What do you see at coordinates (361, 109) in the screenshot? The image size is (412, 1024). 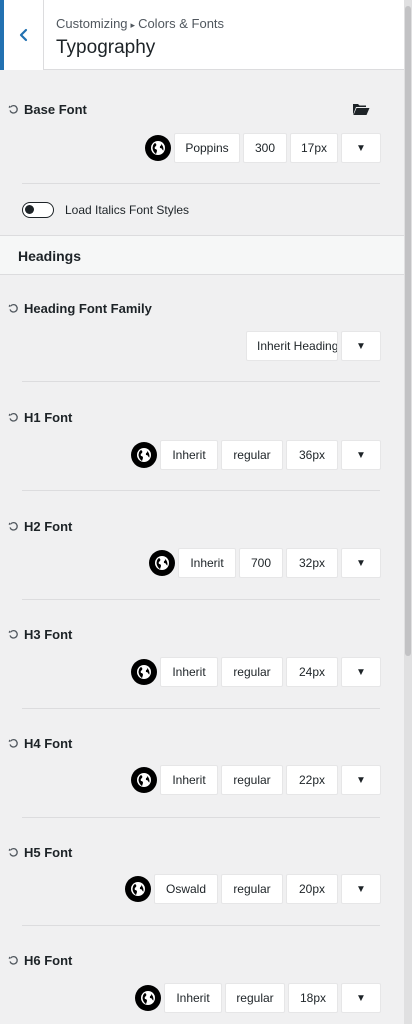 I see `folder-open-icon` at bounding box center [361, 109].